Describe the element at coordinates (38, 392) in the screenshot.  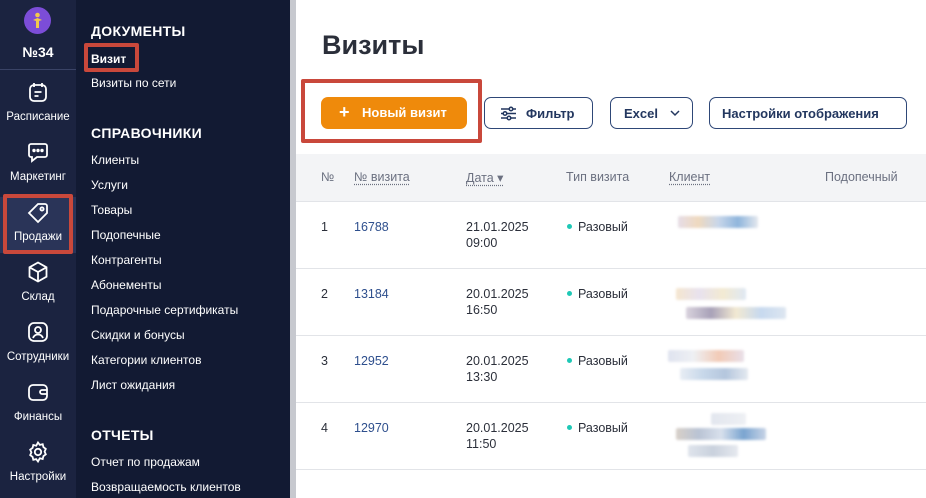
I see `wallet-icon` at that location.